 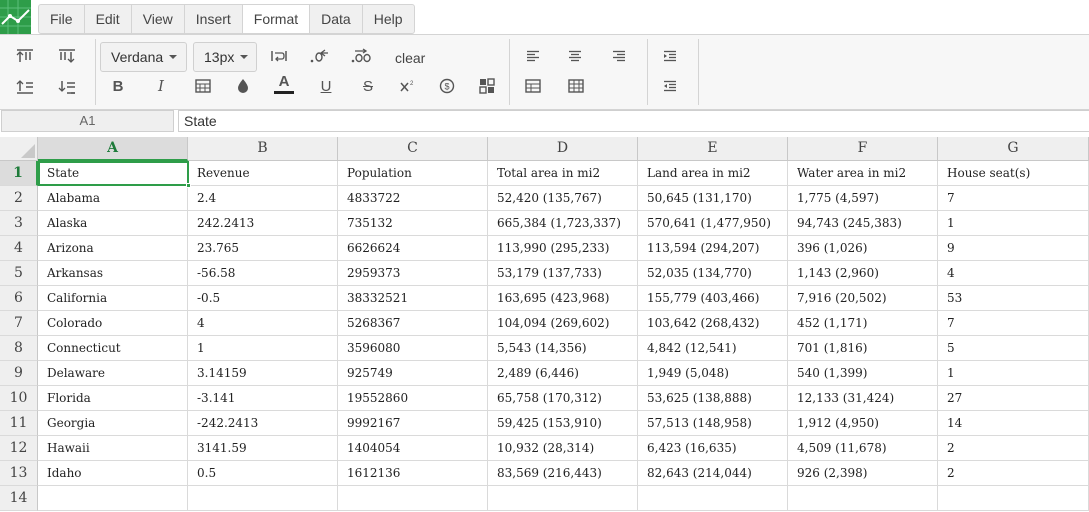 I want to click on borders-all-icon, so click(x=576, y=86).